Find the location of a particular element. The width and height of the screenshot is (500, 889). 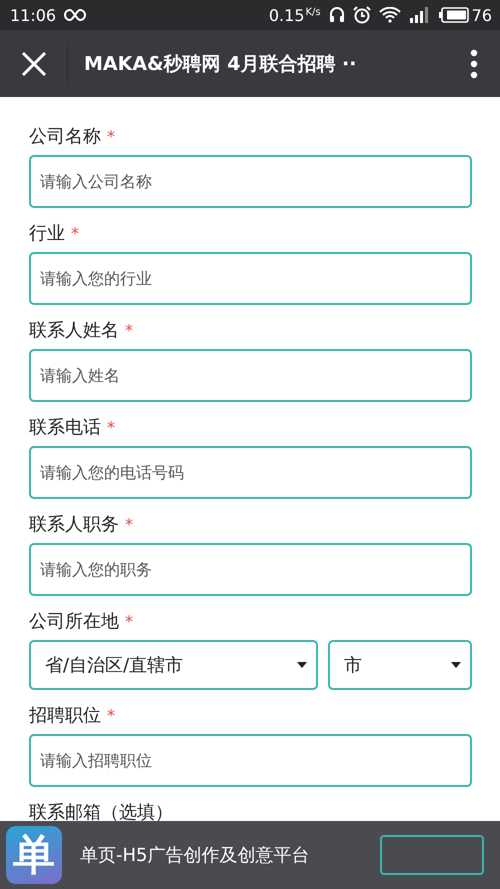

clock-time: 11:06 is located at coordinates (33, 15).